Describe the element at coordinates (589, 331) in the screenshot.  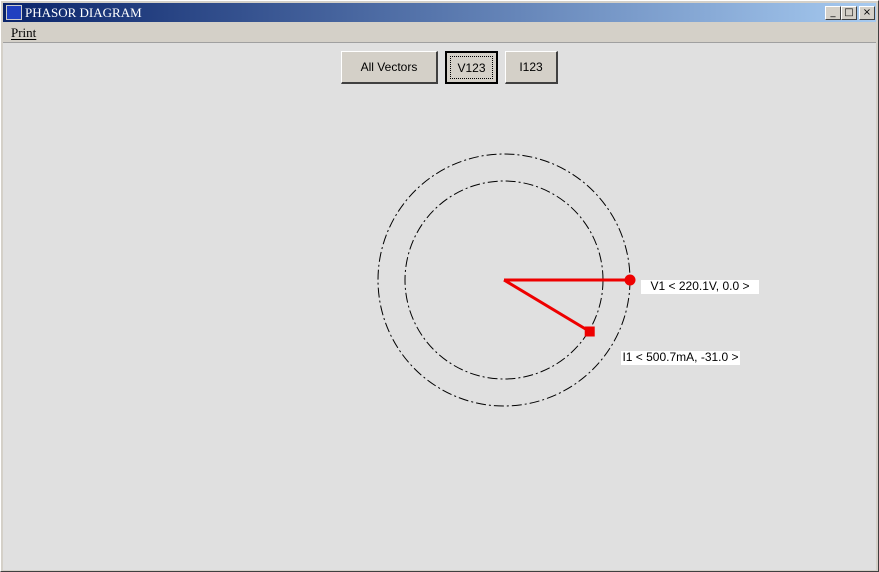
I see `i1-marker` at that location.